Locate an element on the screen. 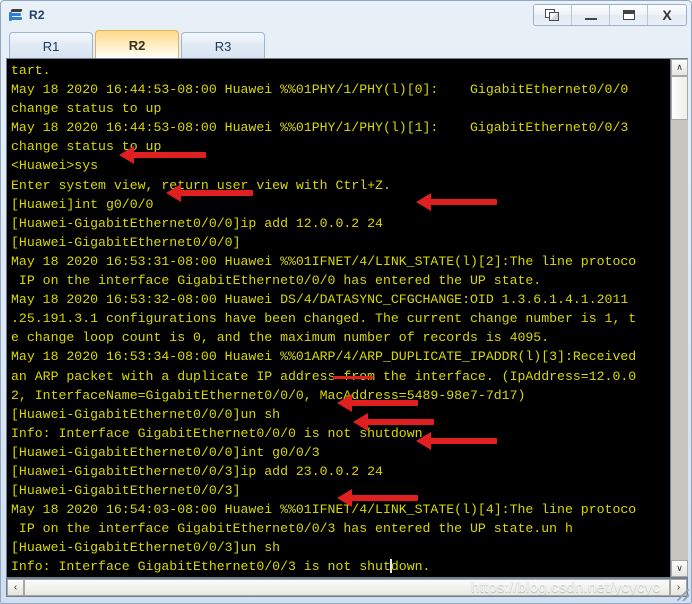 The width and height of the screenshot is (692, 604). chevron-left-icon: ‹ is located at coordinates (15, 587).